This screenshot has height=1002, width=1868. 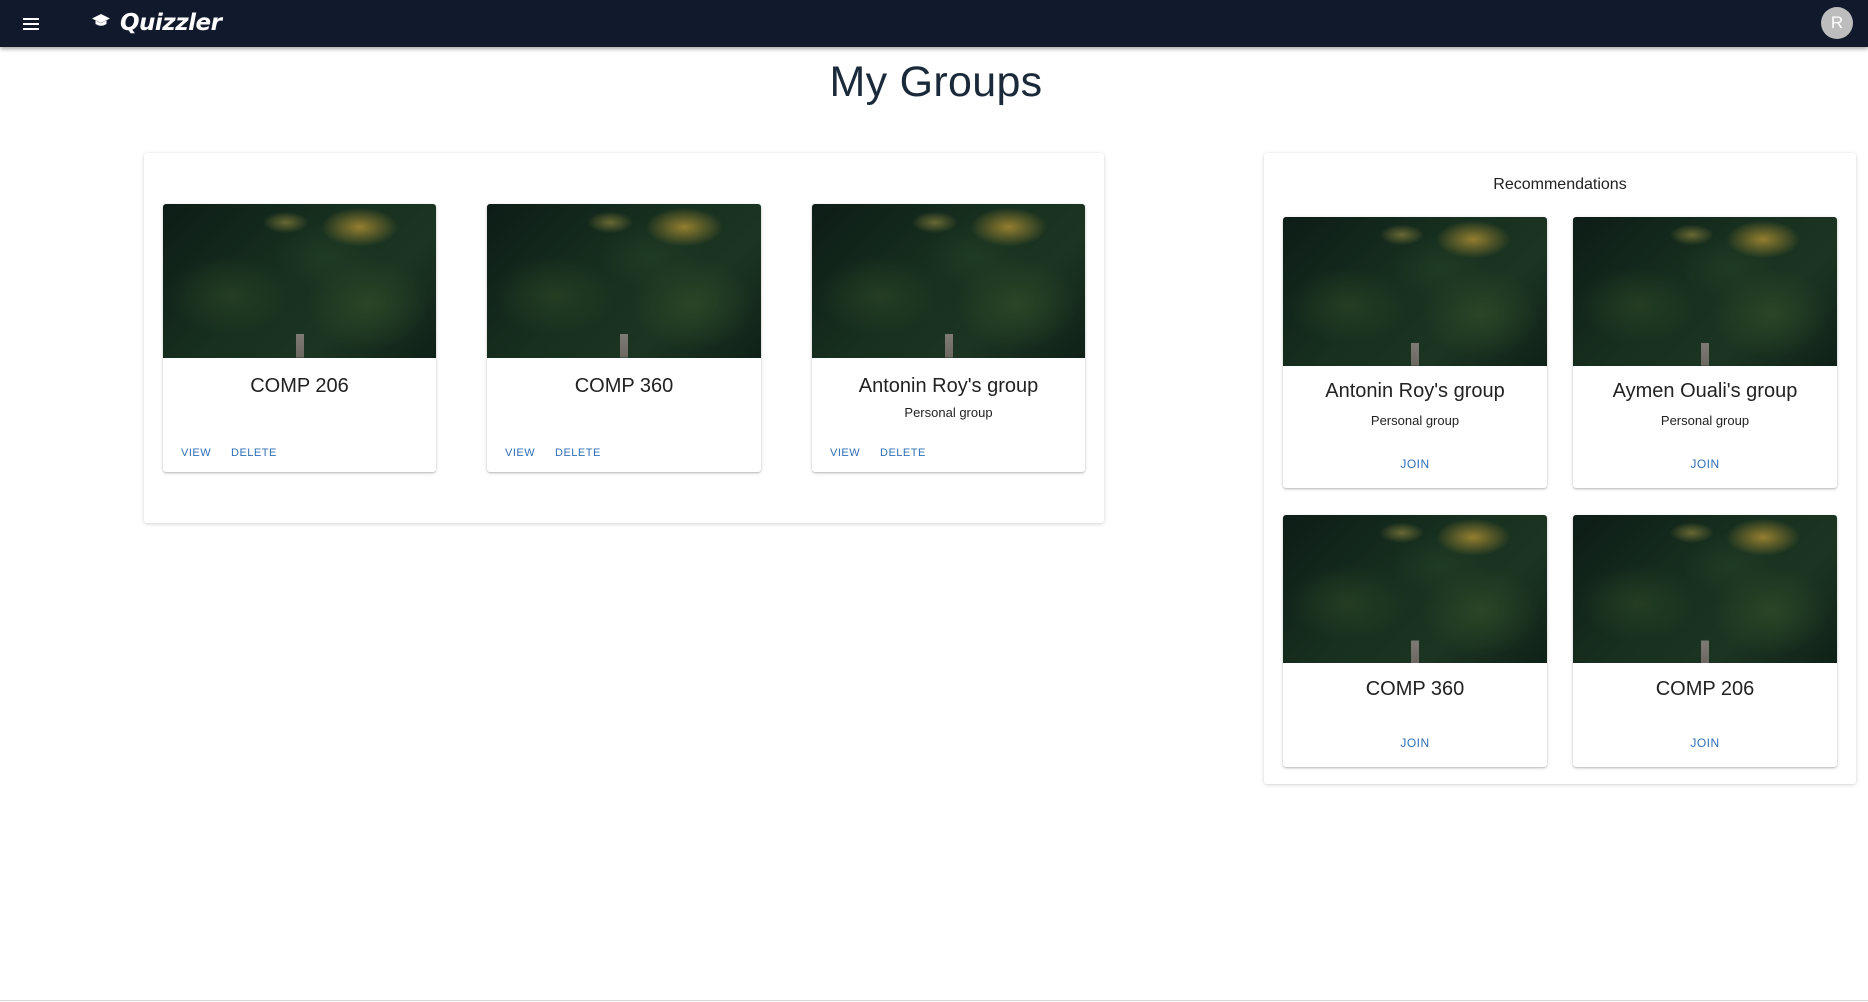 What do you see at coordinates (30, 23) in the screenshot?
I see `menu-icon` at bounding box center [30, 23].